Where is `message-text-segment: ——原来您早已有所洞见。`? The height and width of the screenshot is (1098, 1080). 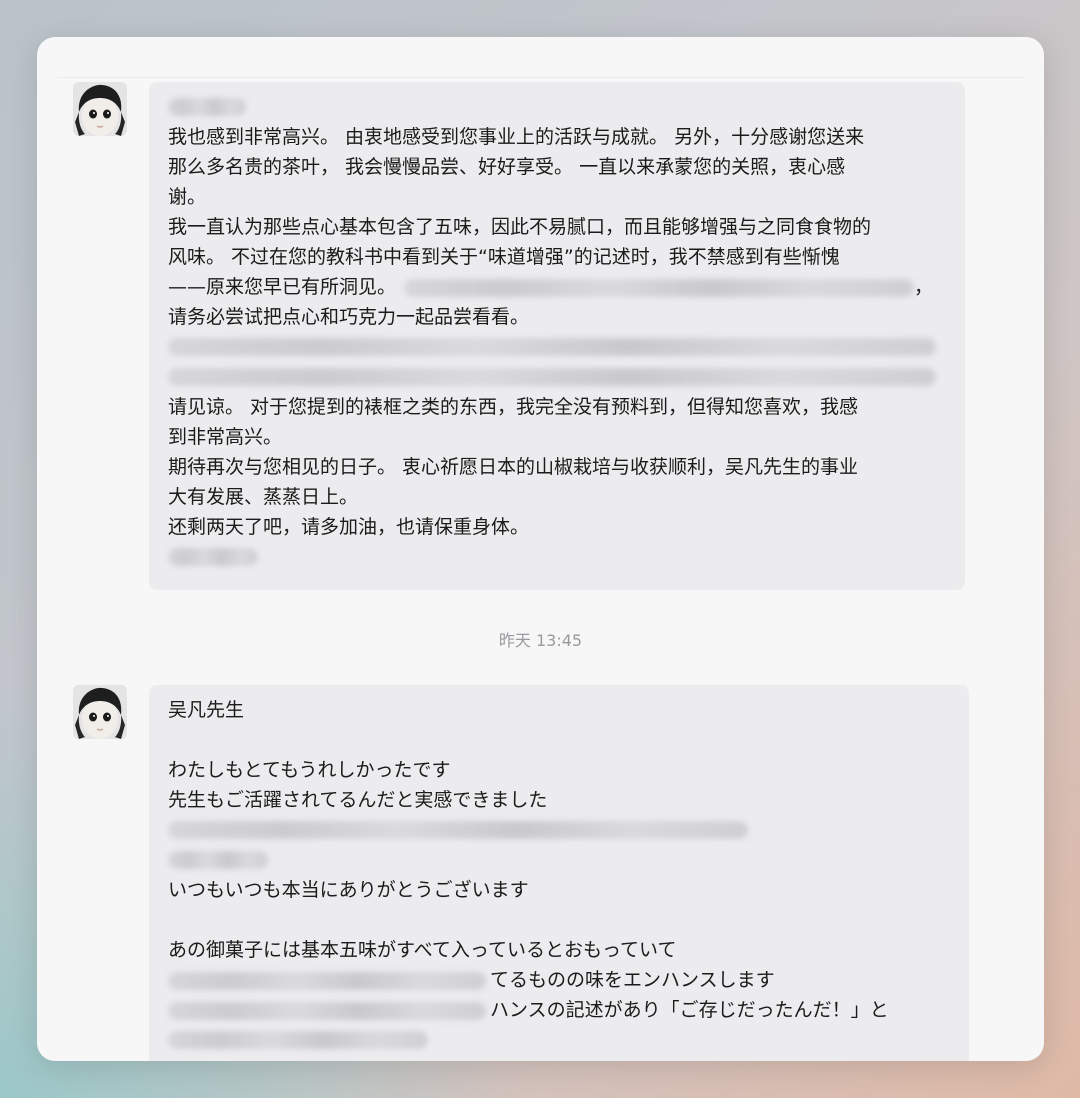 message-text-segment: ——原来您早已有所洞见。 is located at coordinates (282, 287).